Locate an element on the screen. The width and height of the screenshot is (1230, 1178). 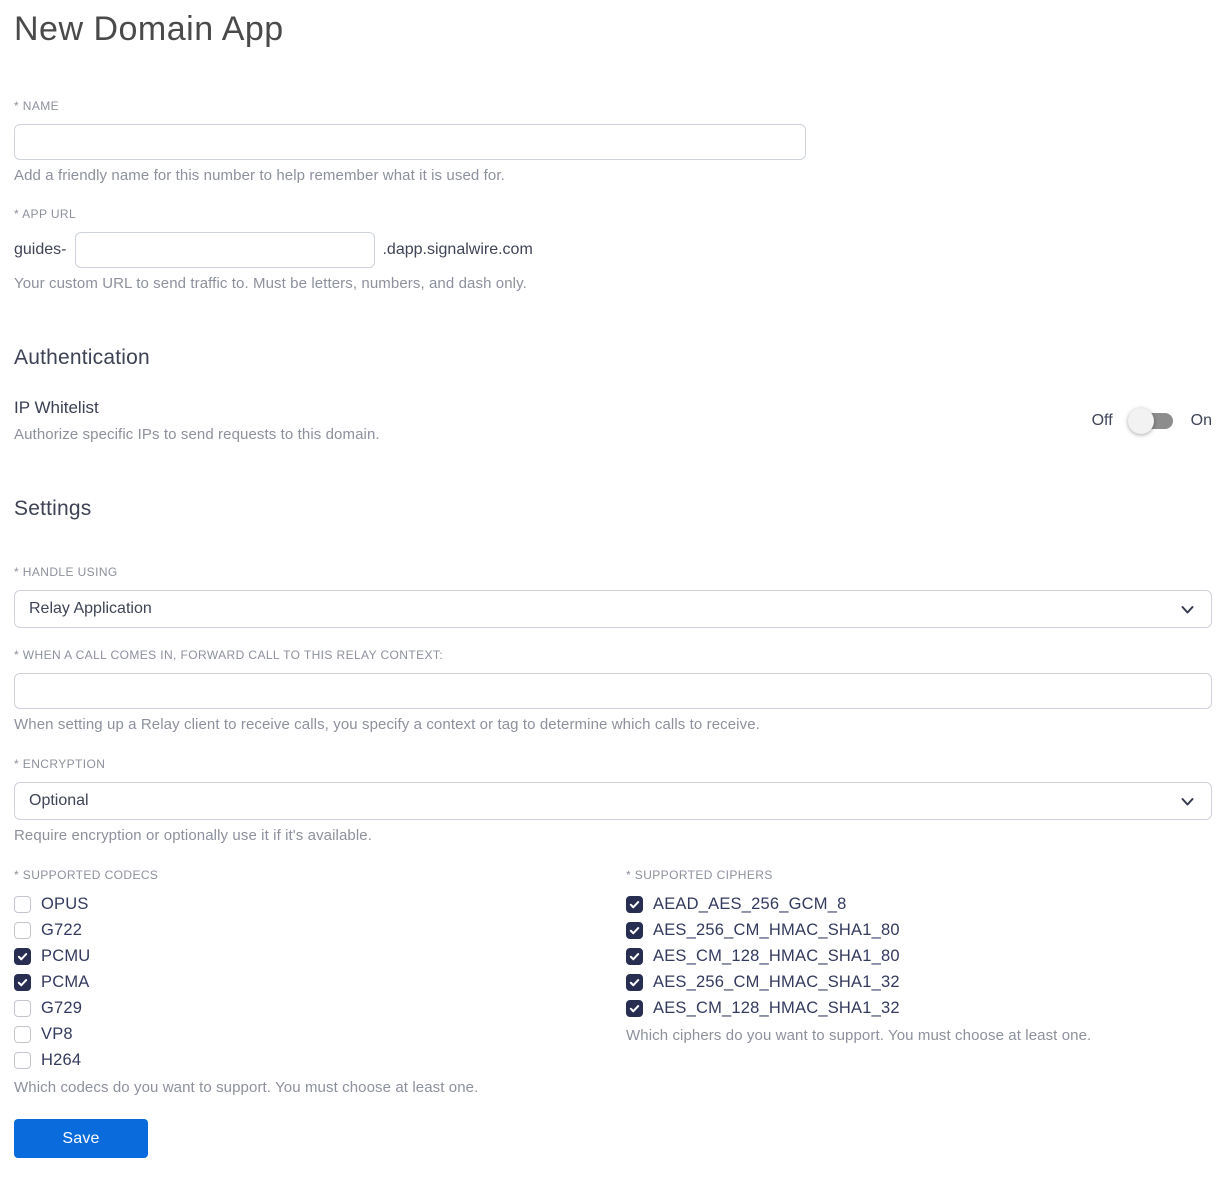
cipher-option-label: AEAD_AES_256_GCM_8 is located at coordinates (750, 904).